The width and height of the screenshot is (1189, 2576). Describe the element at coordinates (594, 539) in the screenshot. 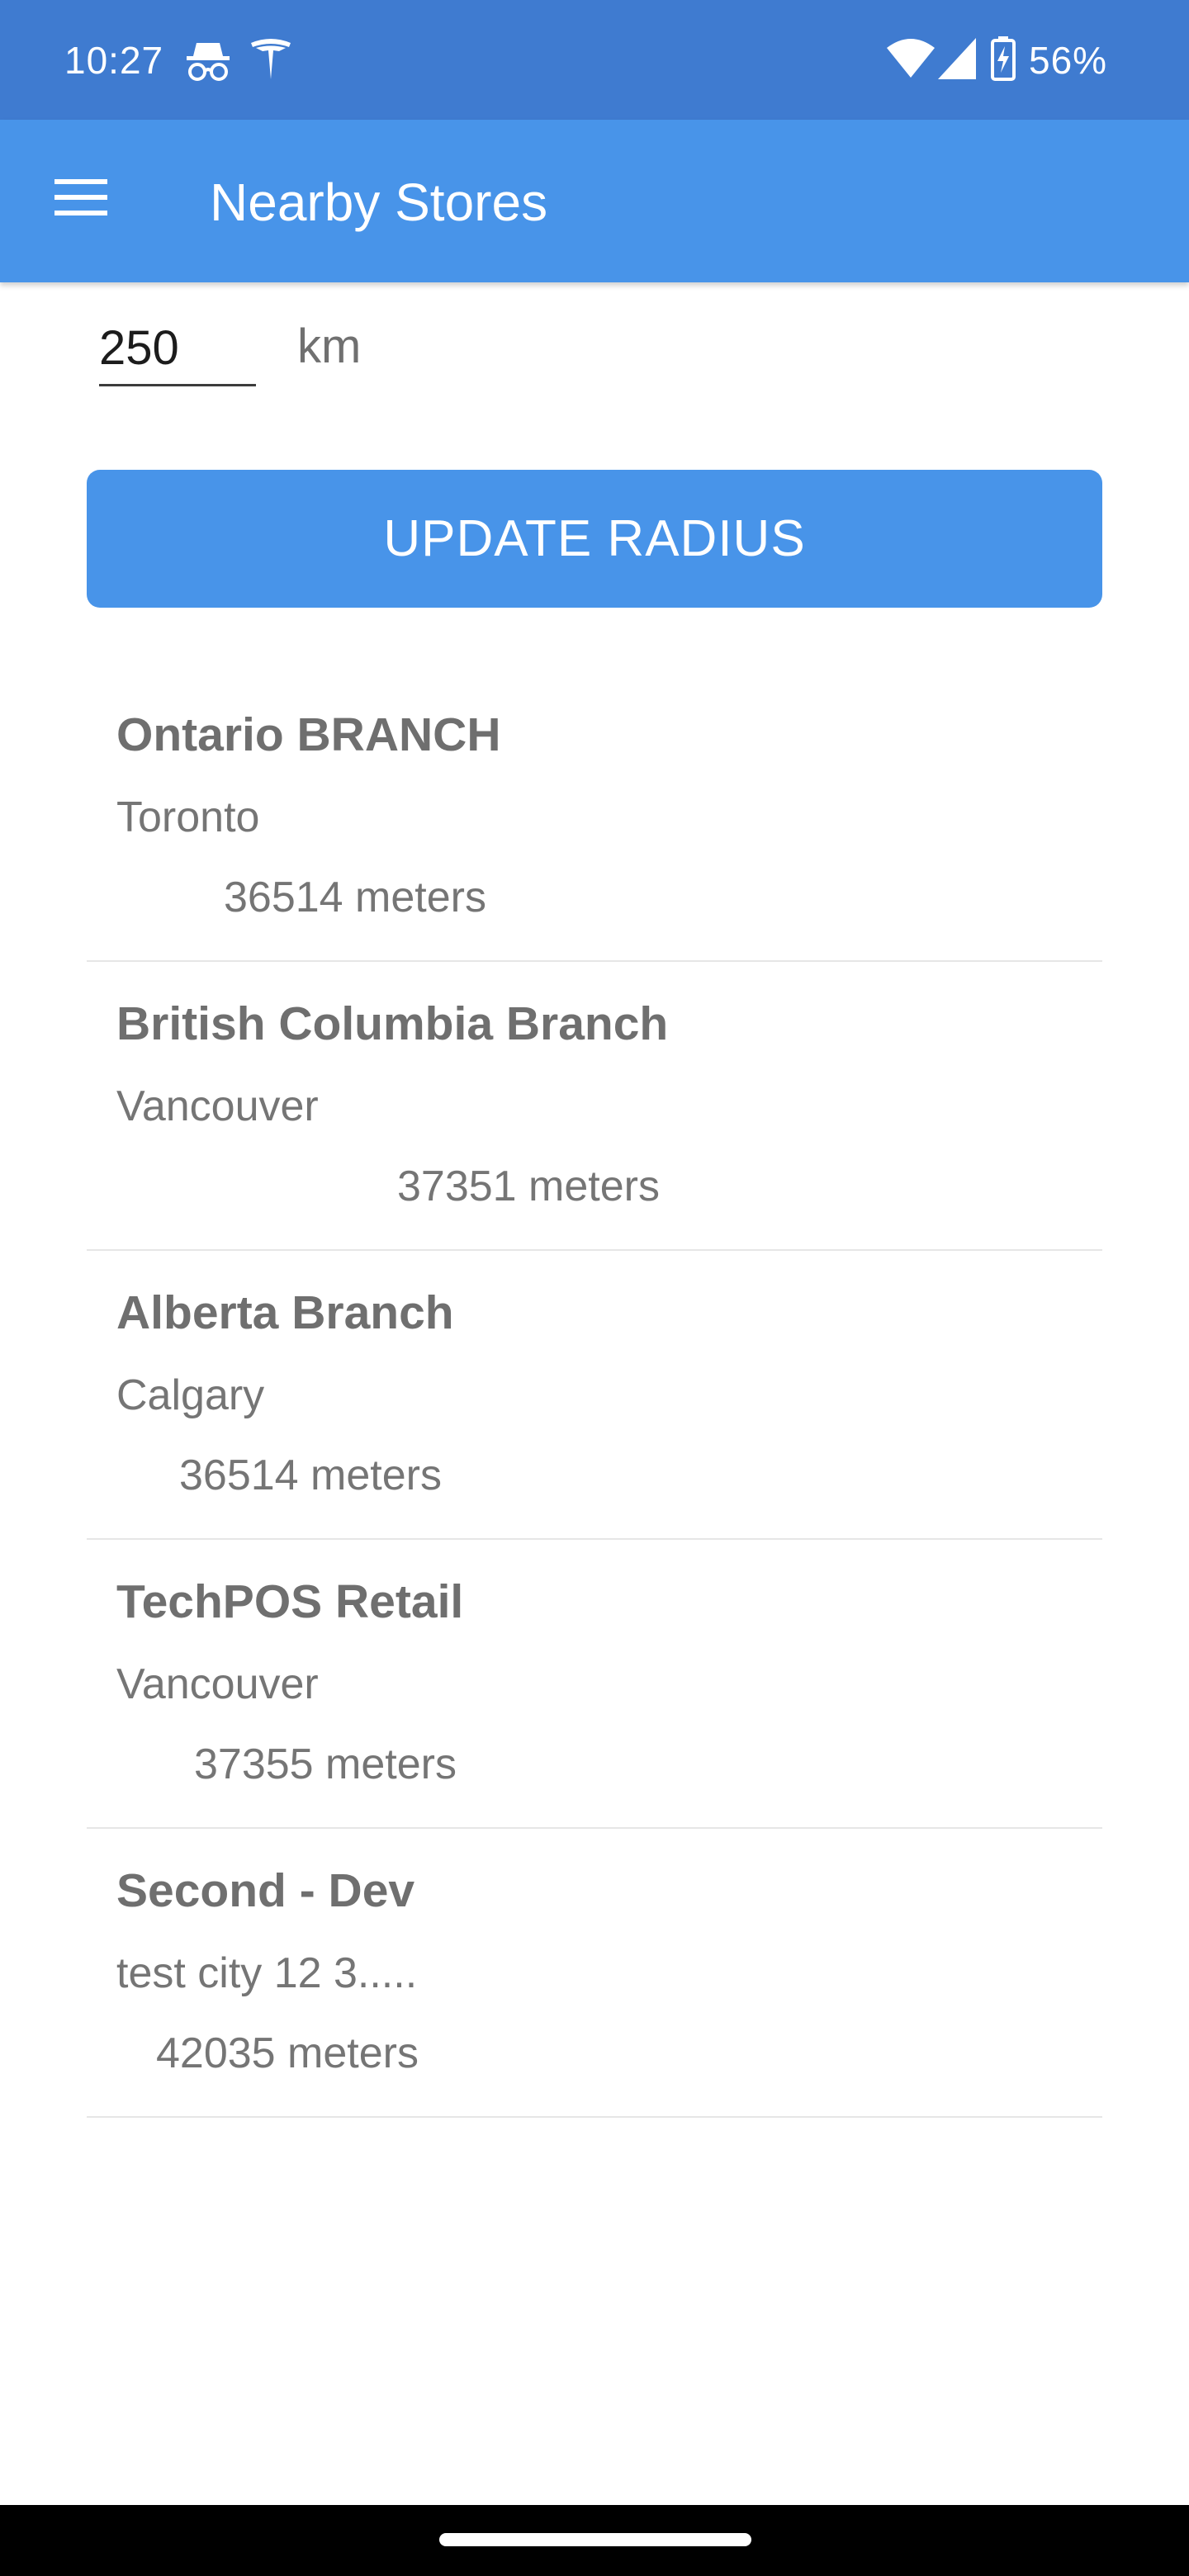

I see `update-radius-button: UPDATE RADIUS` at that location.